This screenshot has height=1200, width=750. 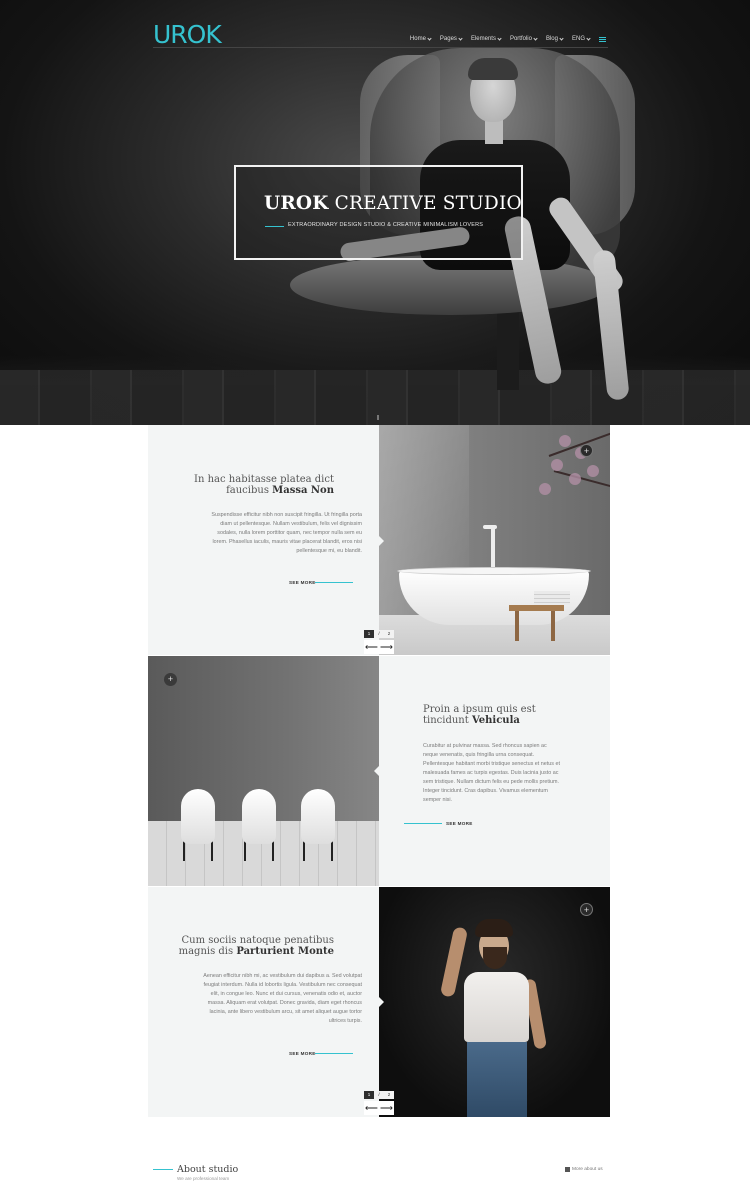 What do you see at coordinates (303, 490) in the screenshot?
I see `feature-title-bold: Massa Non` at bounding box center [303, 490].